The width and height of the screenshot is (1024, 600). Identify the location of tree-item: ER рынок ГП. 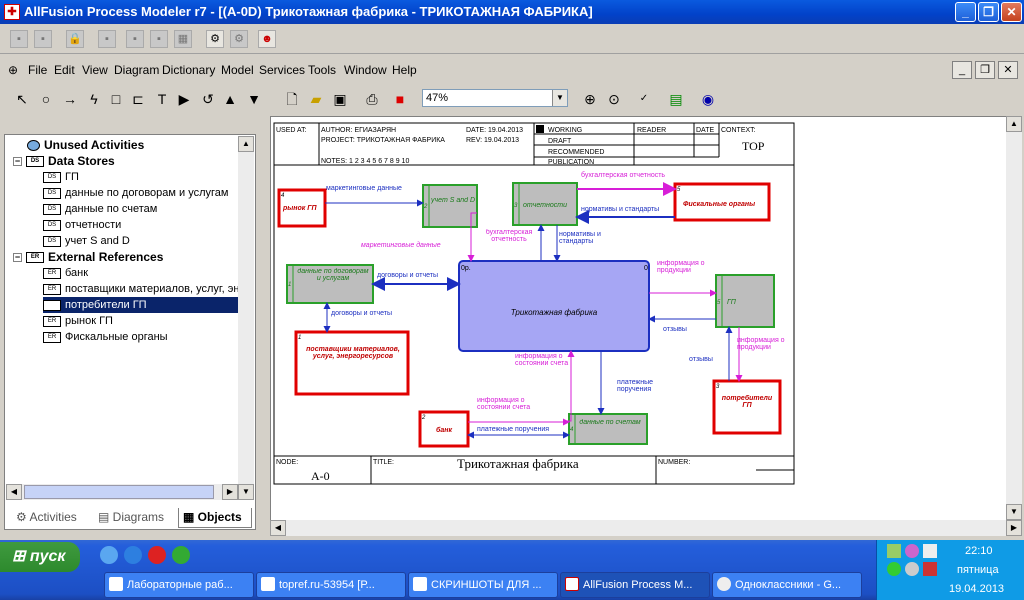
(78, 321).